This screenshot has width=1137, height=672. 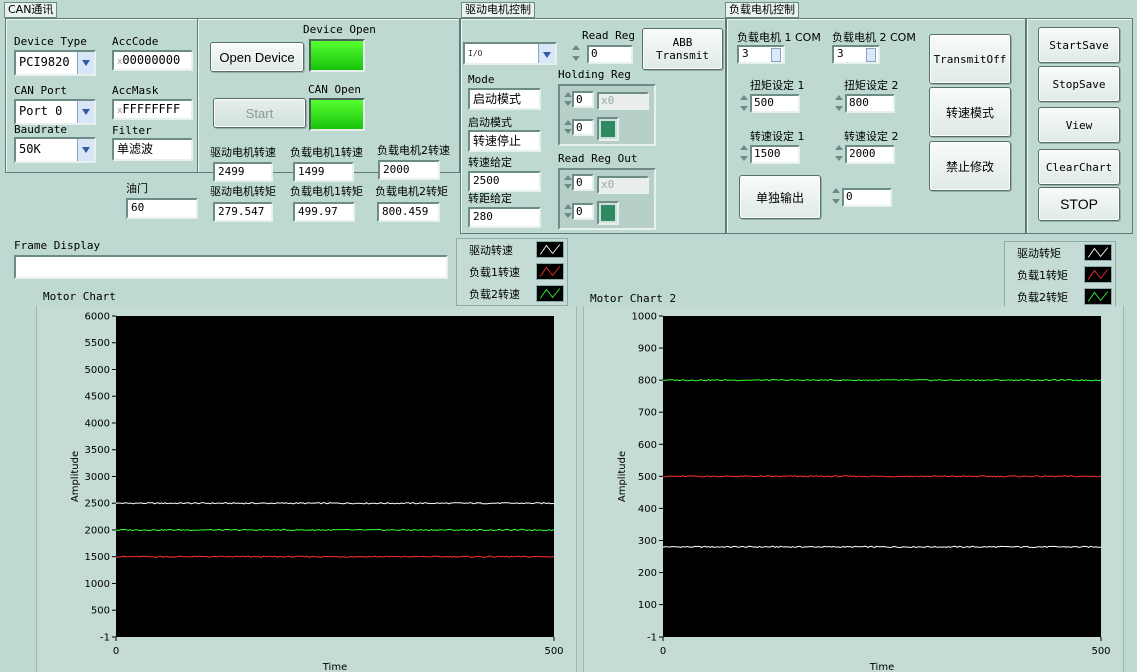 What do you see at coordinates (40, 129) in the screenshot?
I see `baudrate-label: Baudrate` at bounding box center [40, 129].